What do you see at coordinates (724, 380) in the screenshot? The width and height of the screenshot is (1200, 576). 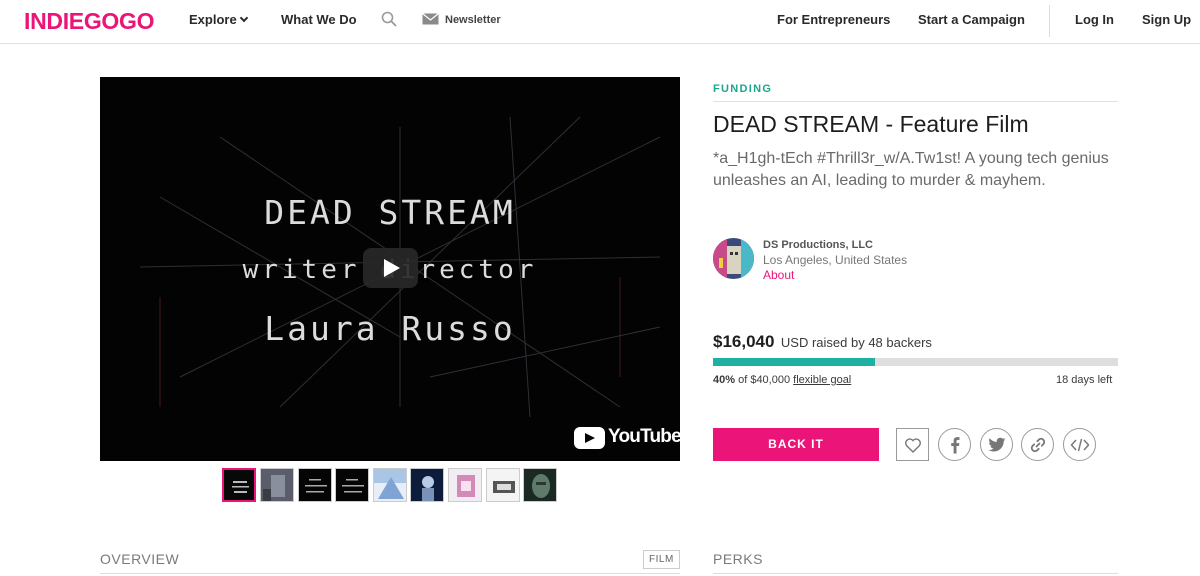 I see `goal-percent: 40%` at bounding box center [724, 380].